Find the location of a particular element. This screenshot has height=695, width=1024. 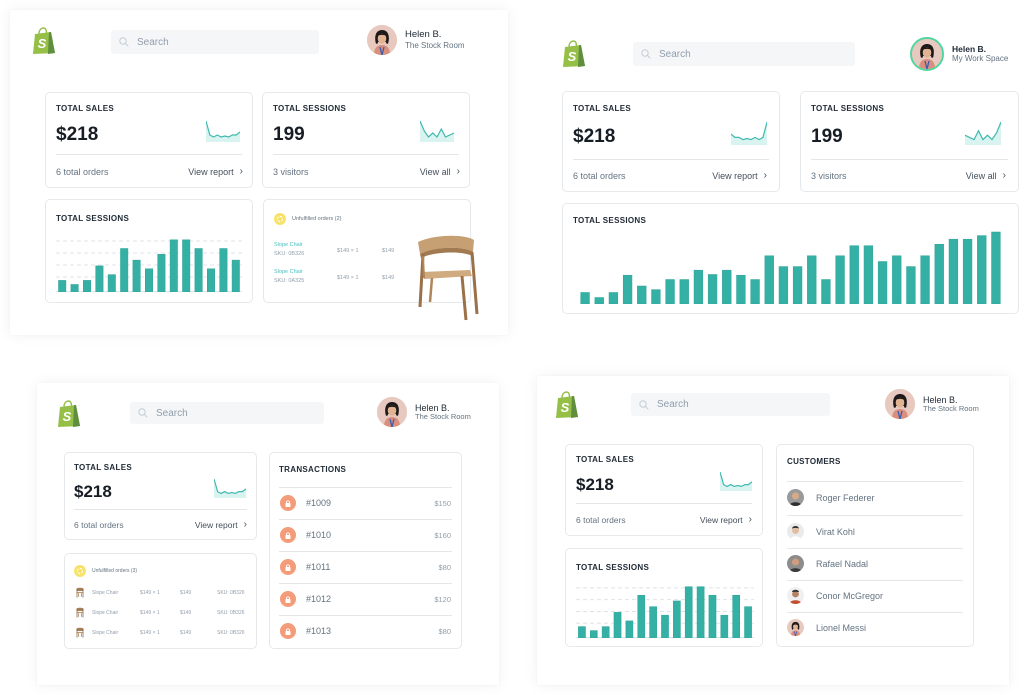

user-menu: Helen B. My Work Space is located at coordinates (959, 54).